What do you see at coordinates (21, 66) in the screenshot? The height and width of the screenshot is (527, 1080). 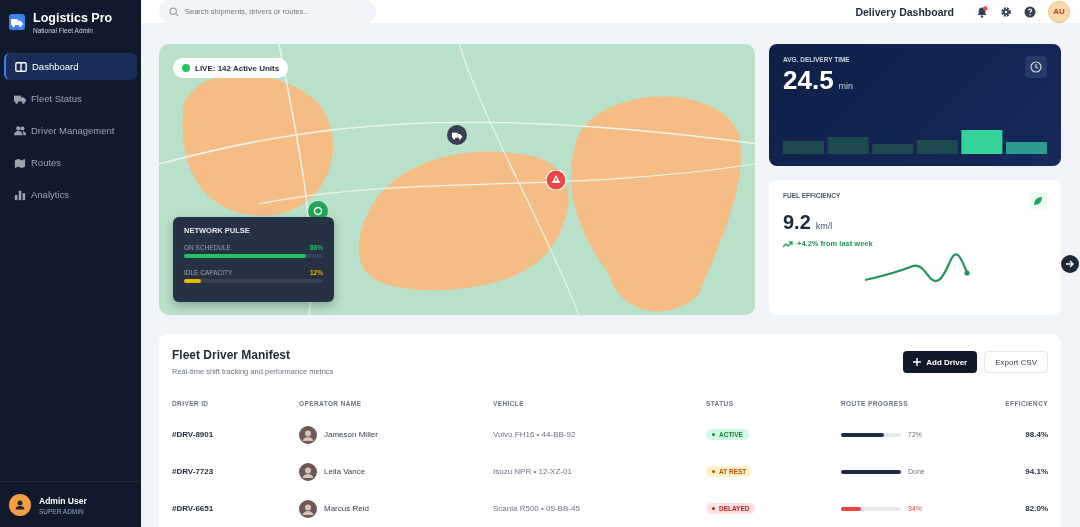 I see `layout-icon` at bounding box center [21, 66].